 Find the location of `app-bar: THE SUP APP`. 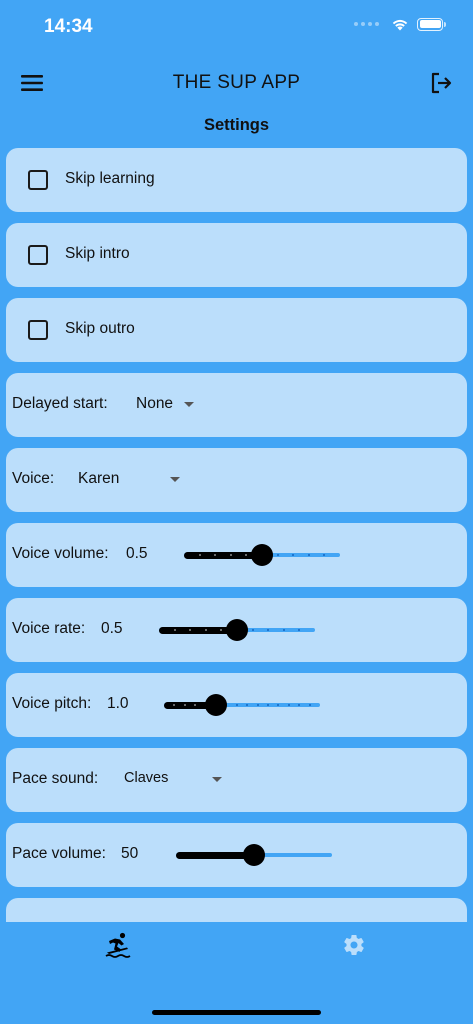

app-bar: THE SUP APP is located at coordinates (236, 83).